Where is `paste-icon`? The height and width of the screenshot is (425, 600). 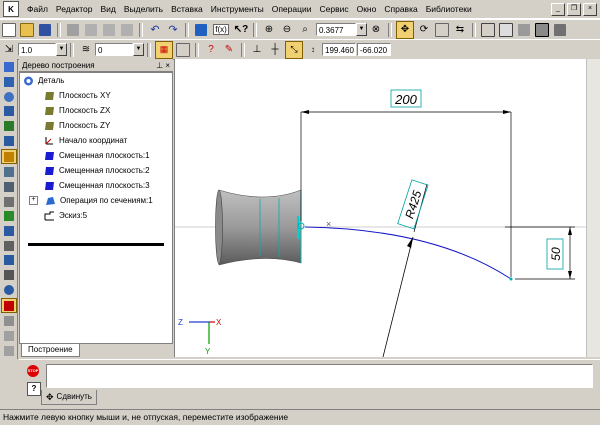
paste-icon is located at coordinates (127, 30).